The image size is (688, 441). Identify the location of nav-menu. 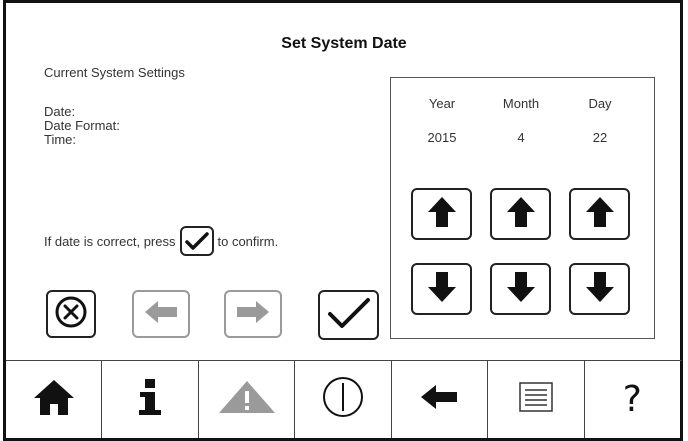
(536, 399).